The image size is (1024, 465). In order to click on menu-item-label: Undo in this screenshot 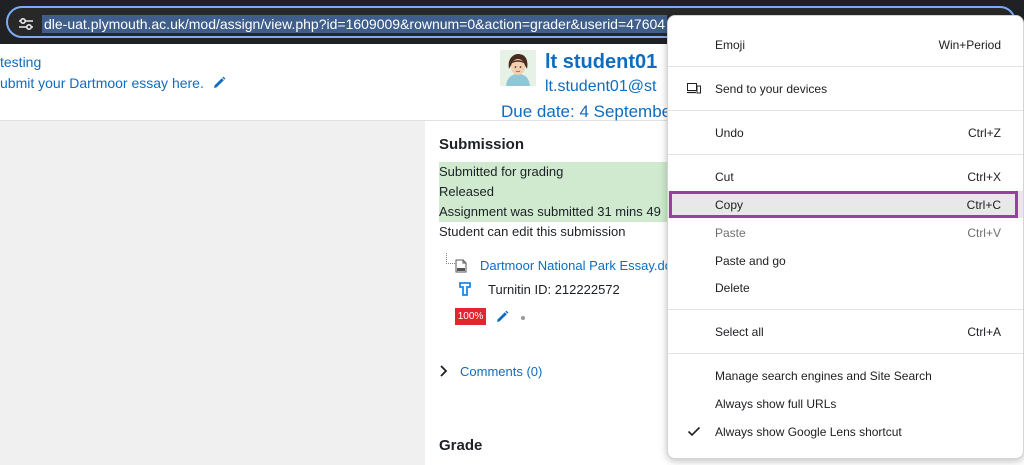, I will do `click(729, 133)`.